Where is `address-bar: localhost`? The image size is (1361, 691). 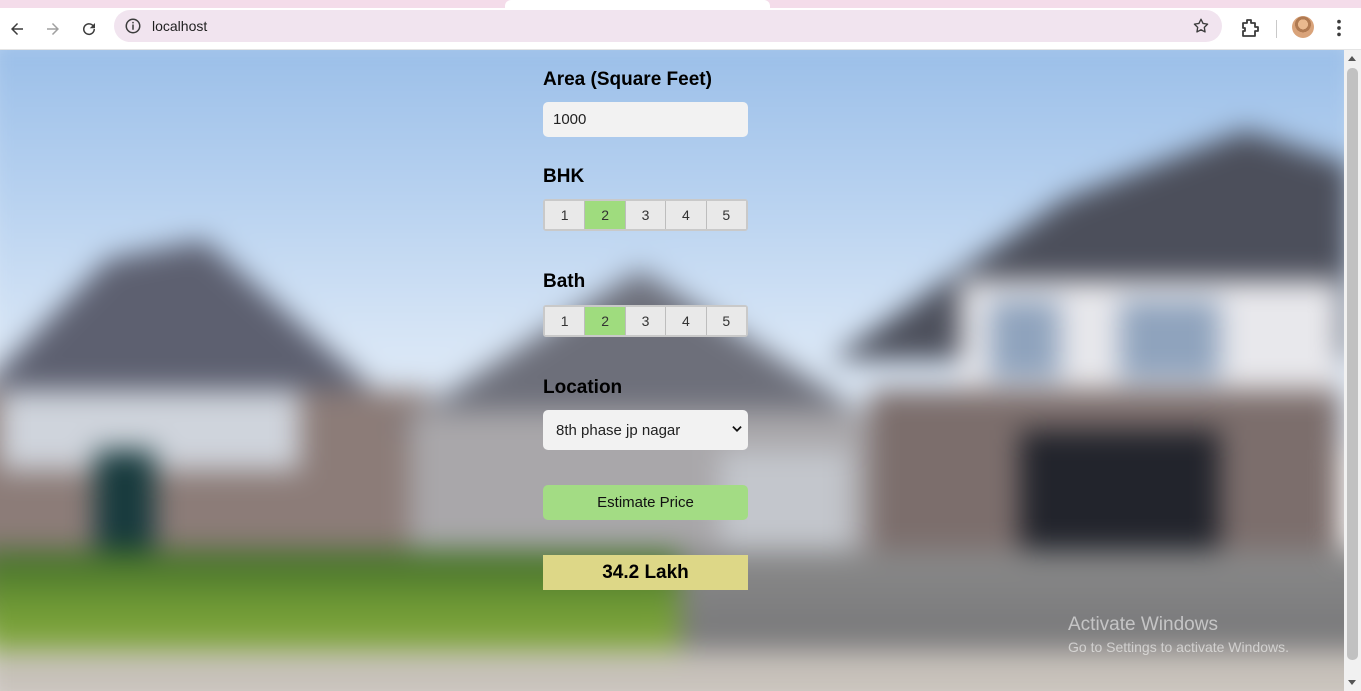
address-bar: localhost is located at coordinates (668, 26).